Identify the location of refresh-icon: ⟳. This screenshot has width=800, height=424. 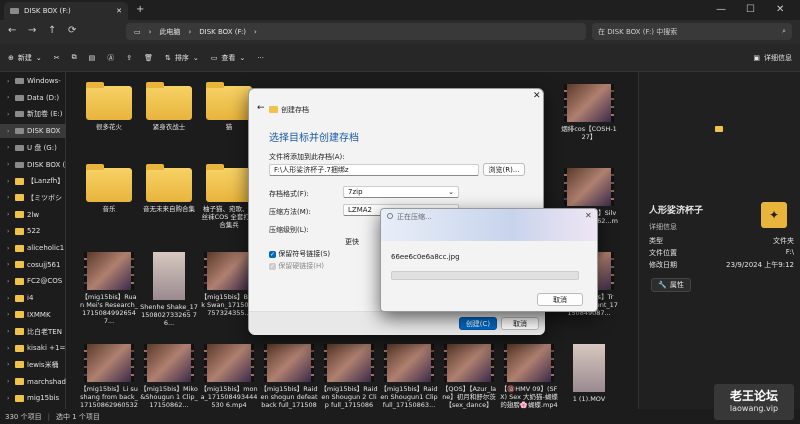
(72, 30).